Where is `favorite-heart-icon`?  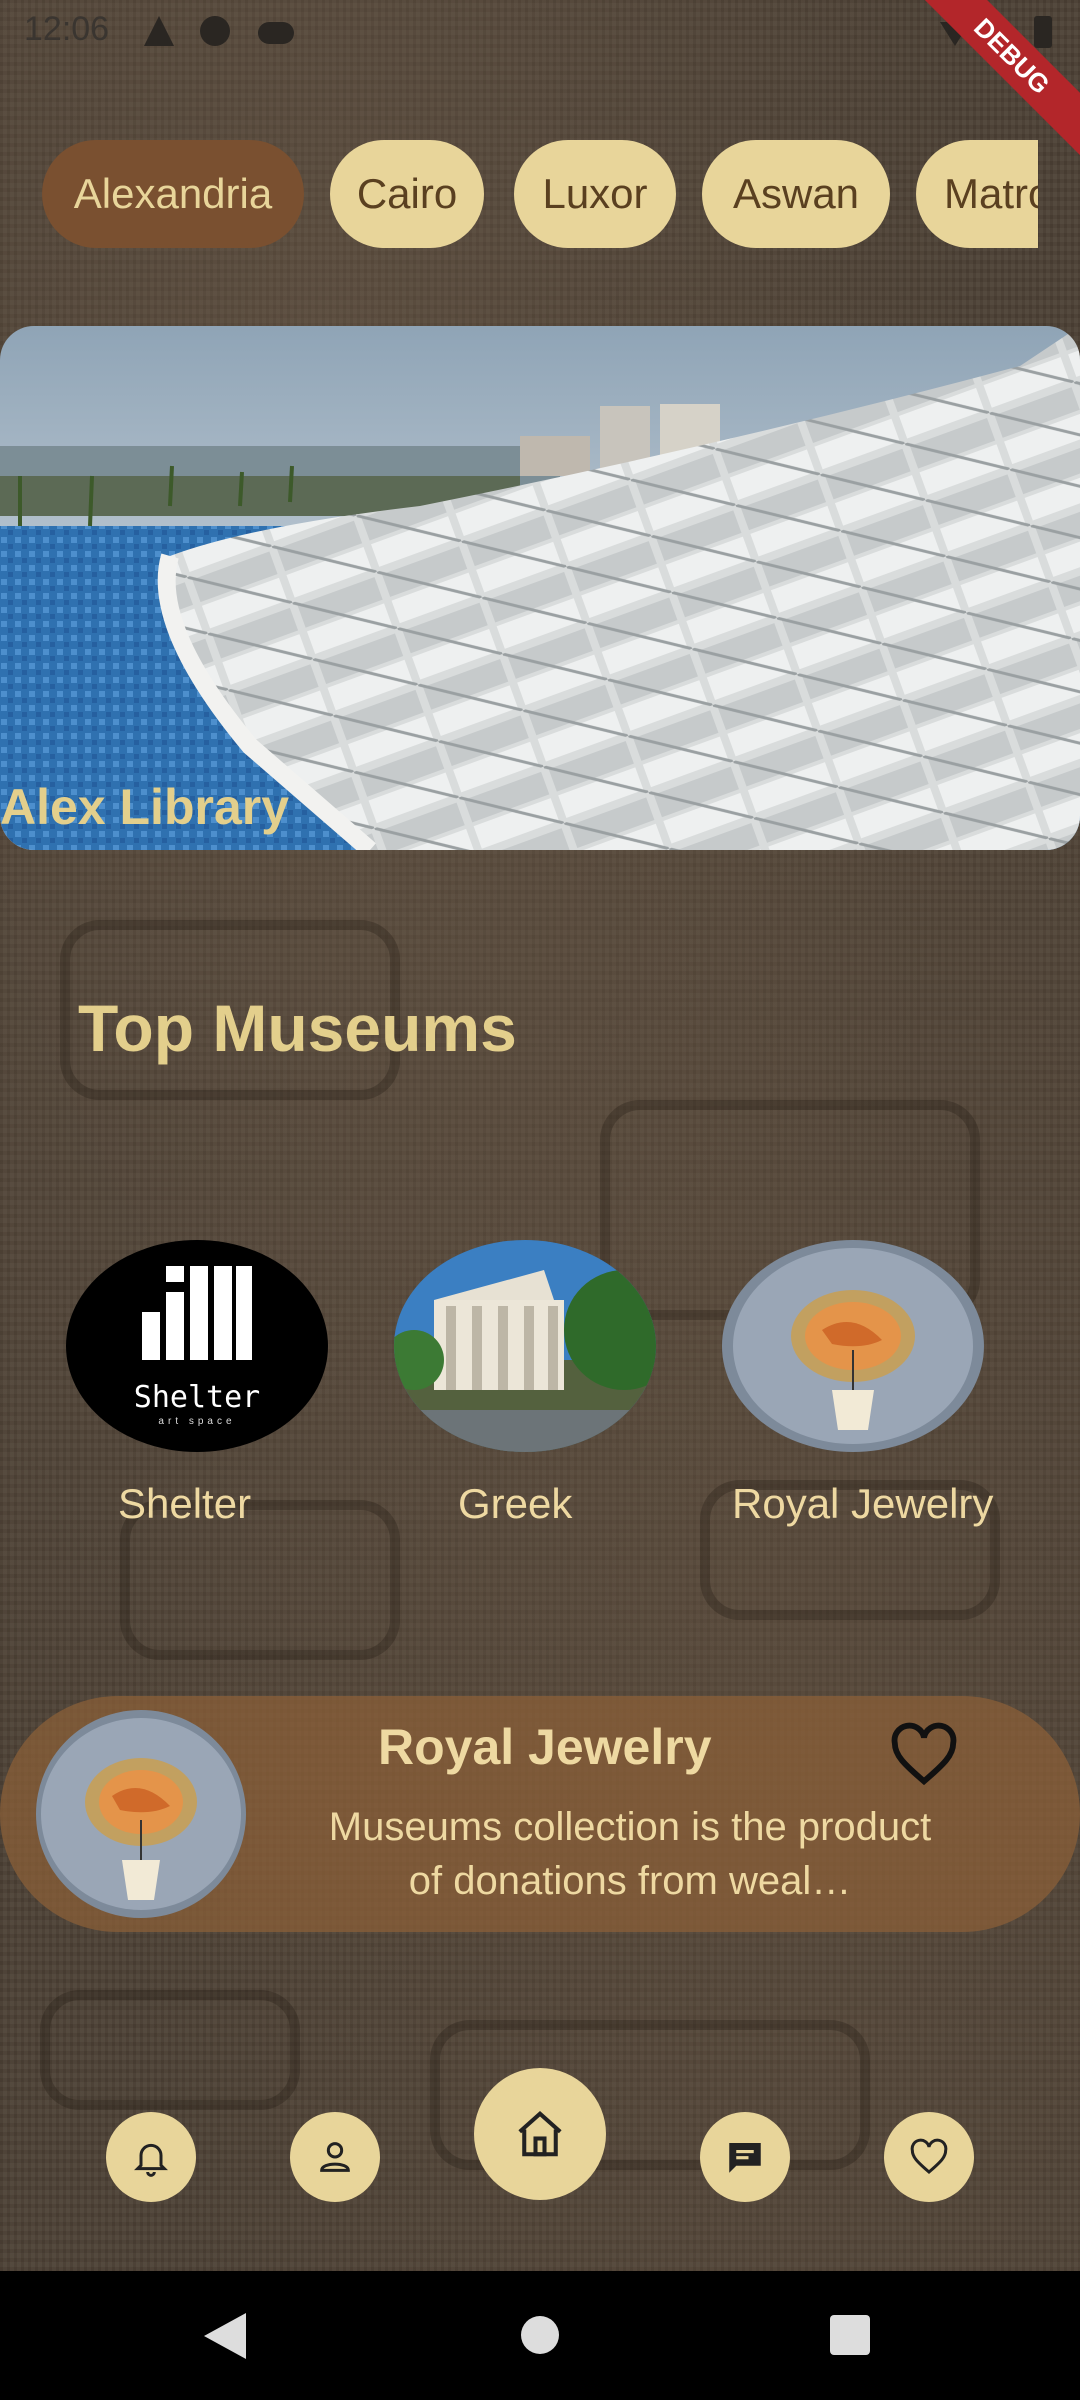 favorite-heart-icon is located at coordinates (924, 1755).